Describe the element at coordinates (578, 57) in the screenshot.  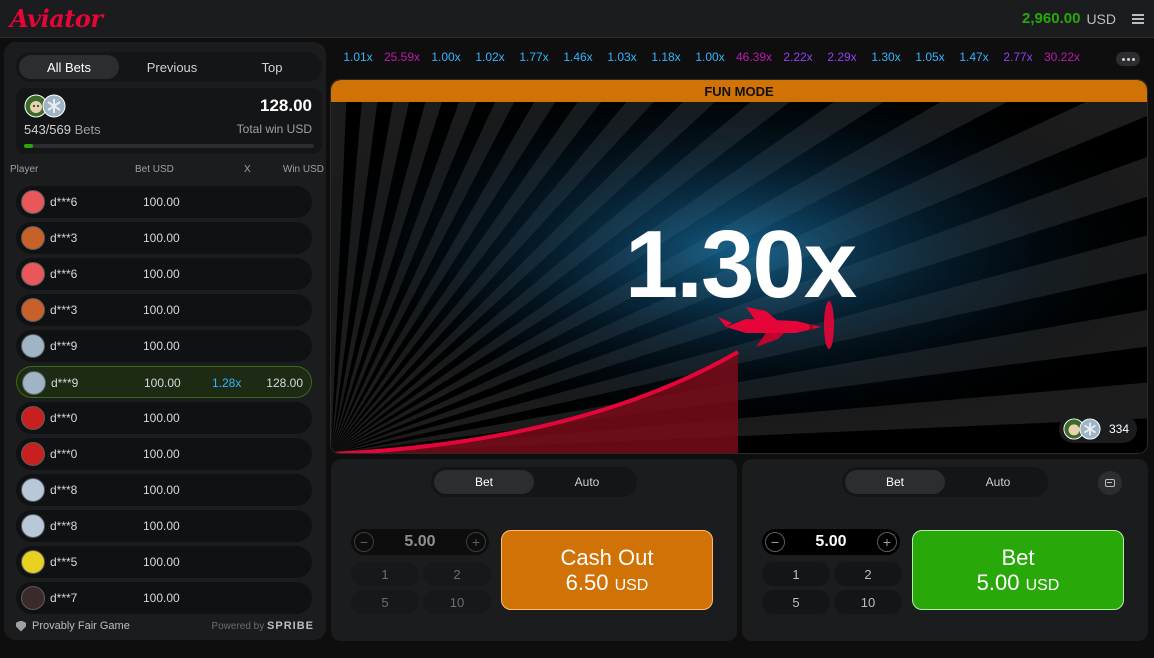
I see `history-multiplier: 1.46x` at that location.